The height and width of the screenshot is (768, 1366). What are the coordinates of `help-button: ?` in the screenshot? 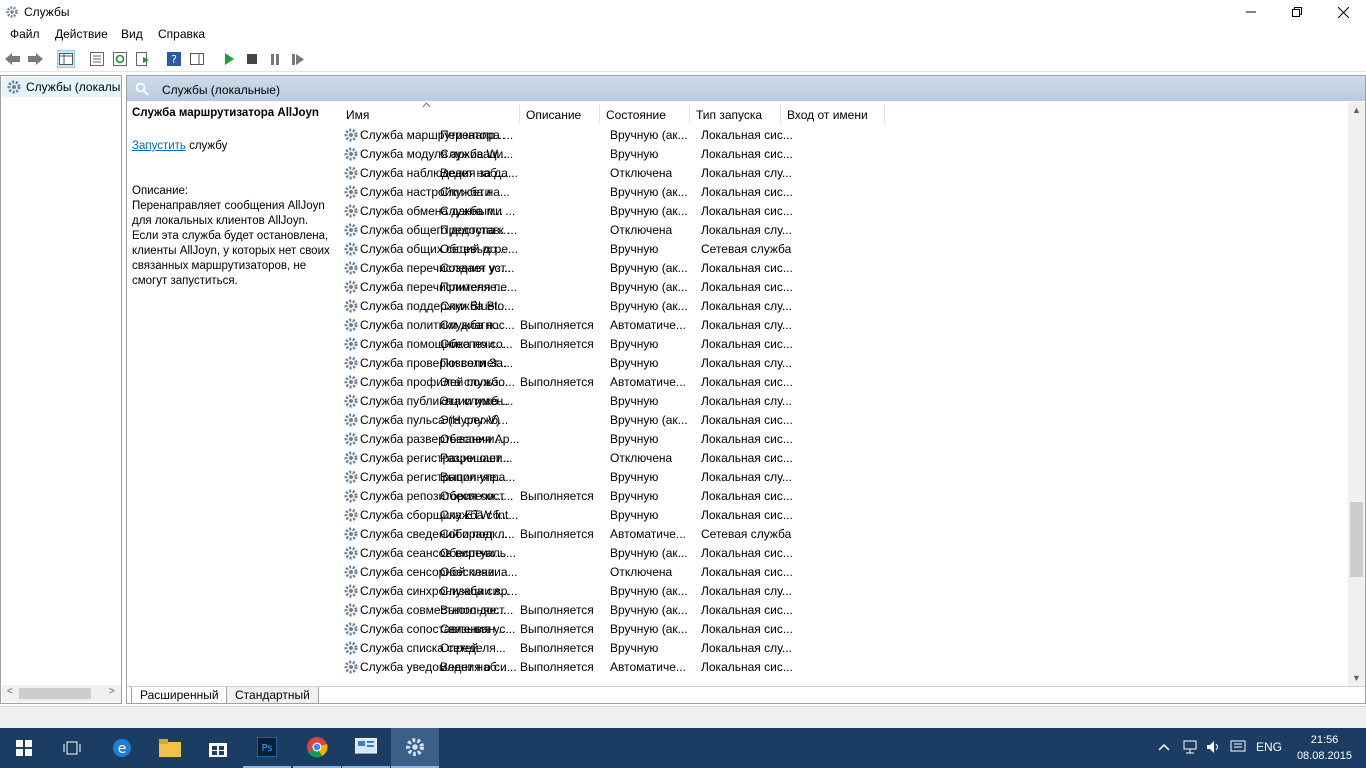 It's located at (174, 59).